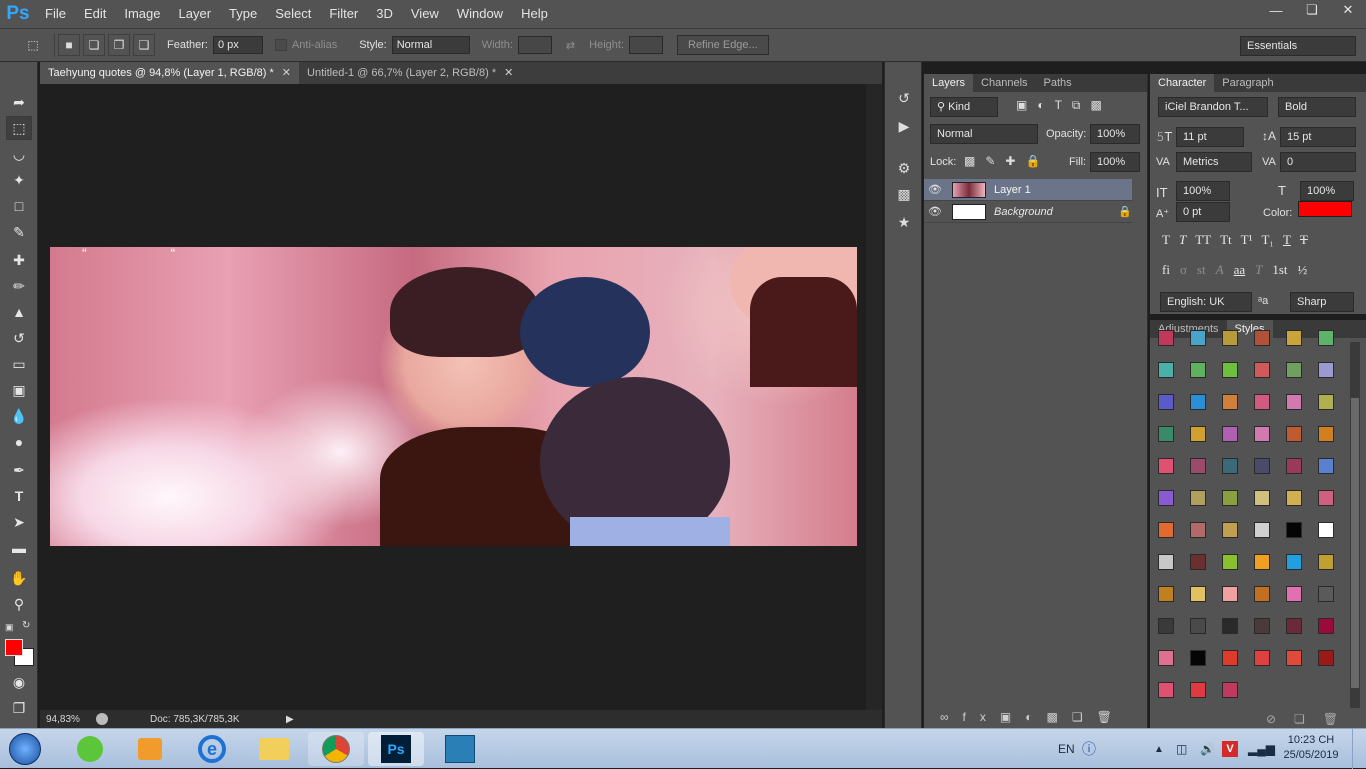 Image resolution: width=1366 pixels, height=769 pixels. I want to click on opacity-input: 100%, so click(1115, 134).